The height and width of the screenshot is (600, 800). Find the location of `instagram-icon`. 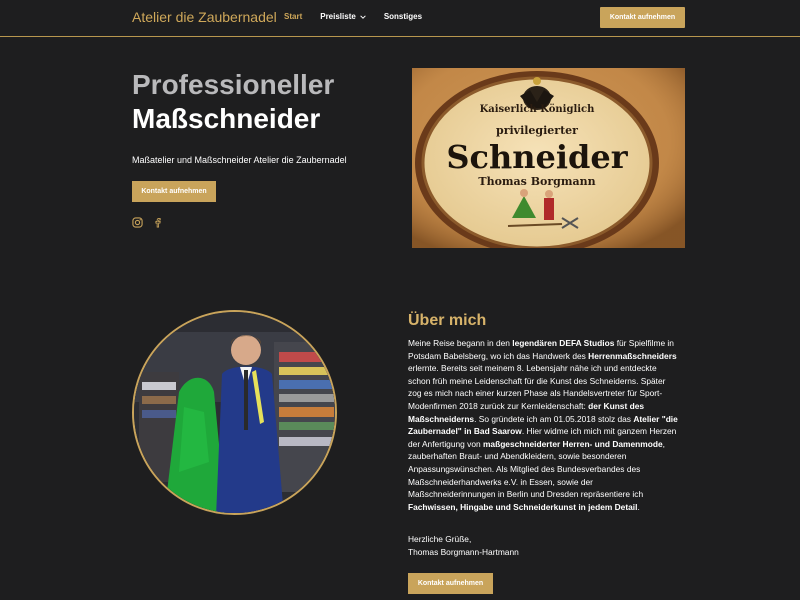

instagram-icon is located at coordinates (137, 222).